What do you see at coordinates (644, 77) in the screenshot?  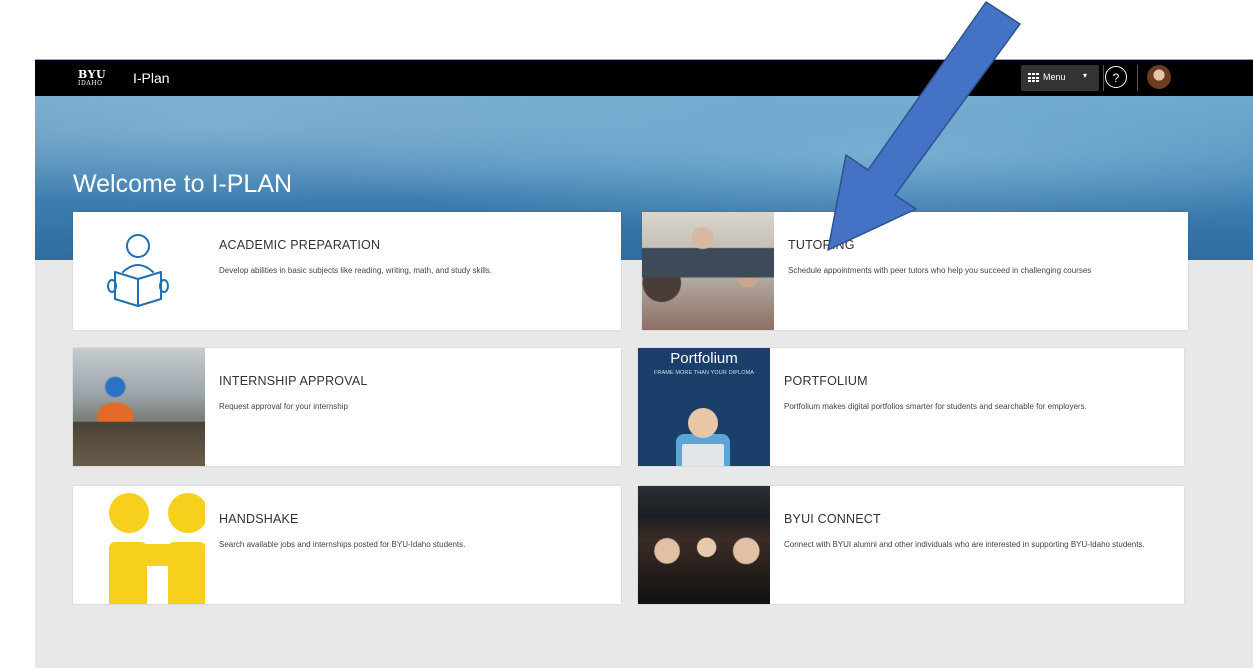 I see `top-navigation-bar: BYU IDAHO I-Plan Menu ▾ ?` at bounding box center [644, 77].